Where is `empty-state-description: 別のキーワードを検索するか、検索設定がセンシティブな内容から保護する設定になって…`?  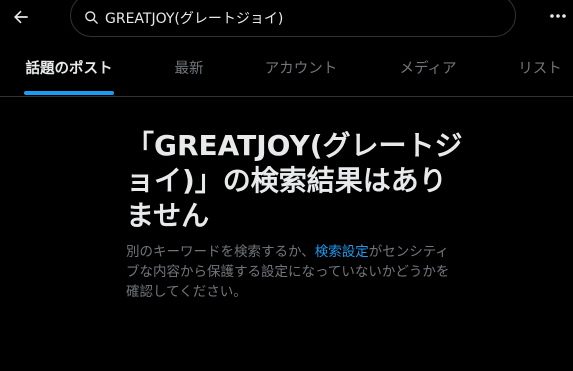
empty-state-description: 別のキーワードを検索するか、検索設定がセンシティブな内容から保護する設定になって… is located at coordinates (292, 272).